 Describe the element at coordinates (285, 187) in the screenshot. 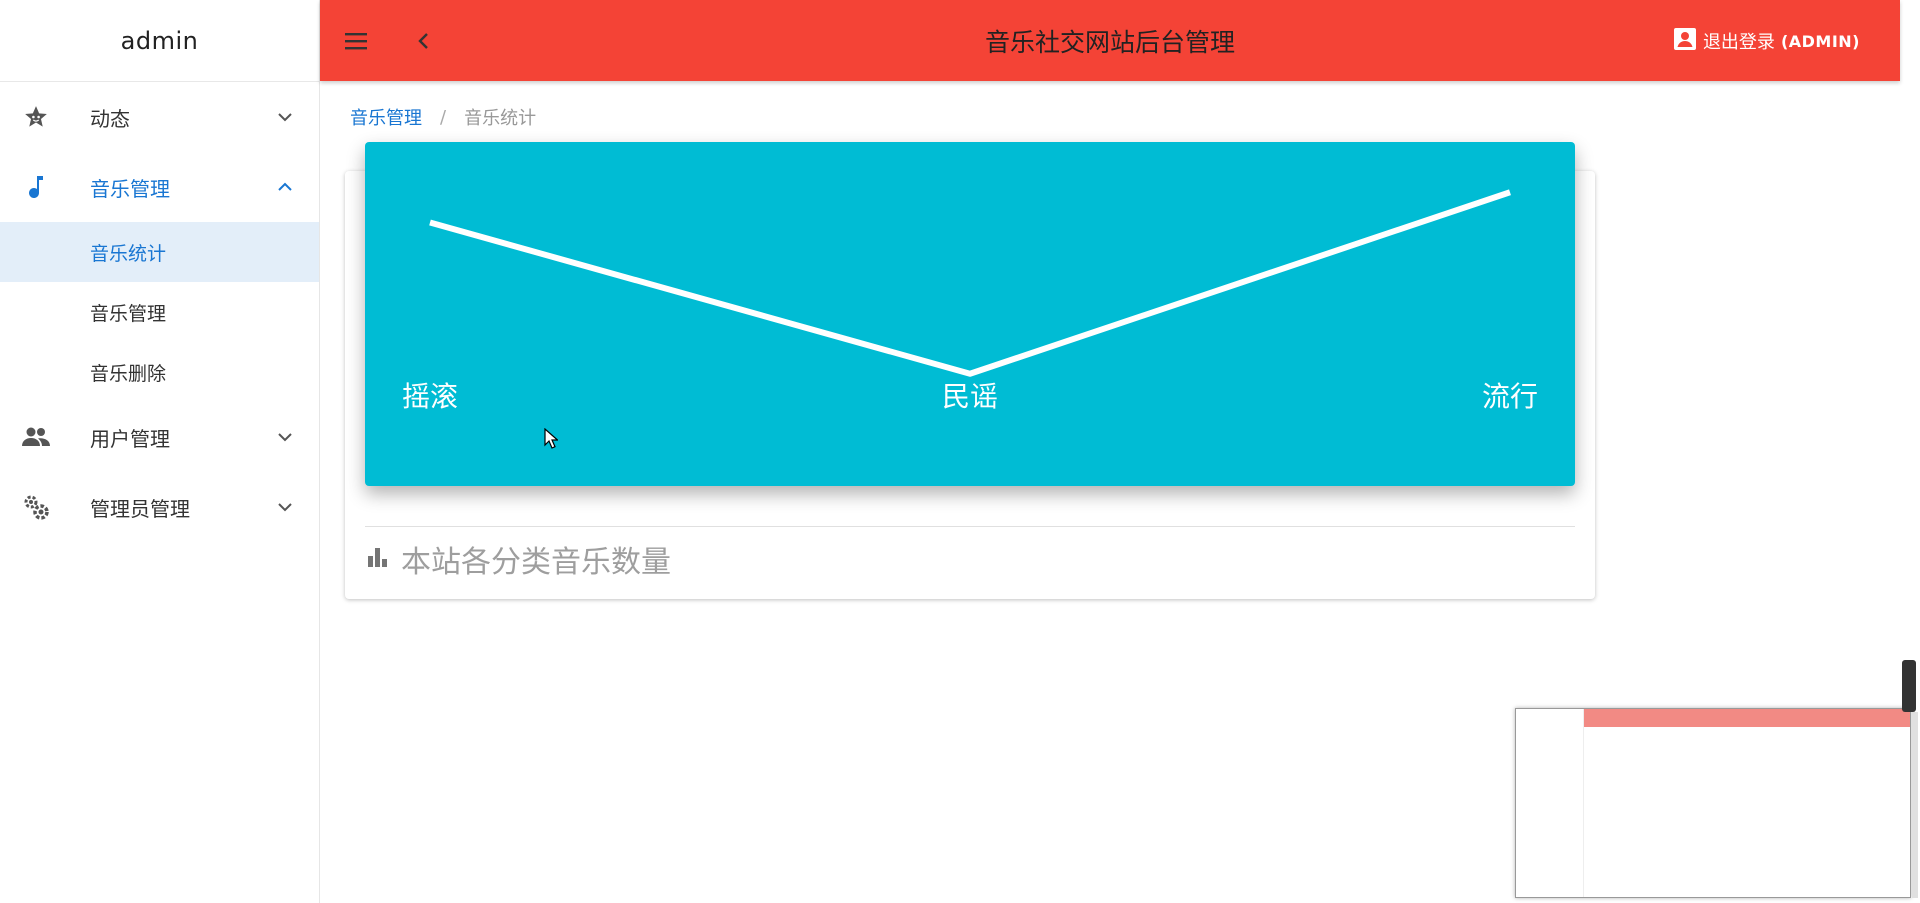

I see `chevron-up-icon` at that location.